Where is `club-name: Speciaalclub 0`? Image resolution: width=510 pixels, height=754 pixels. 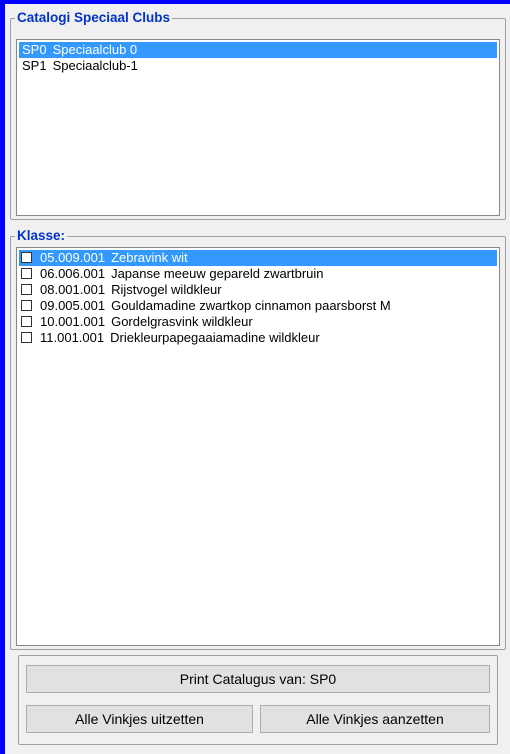
club-name: Speciaalclub 0 is located at coordinates (95, 49).